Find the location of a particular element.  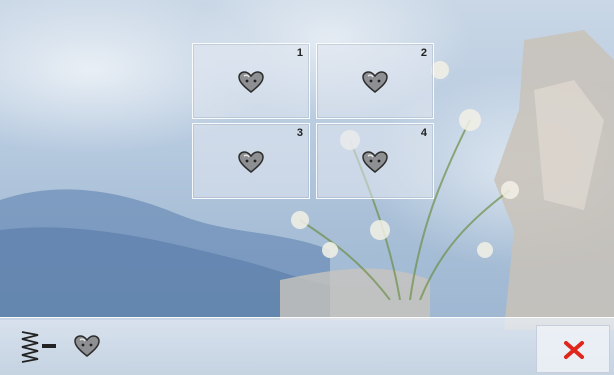

pattern-tile-4: 4 is located at coordinates (375, 161).